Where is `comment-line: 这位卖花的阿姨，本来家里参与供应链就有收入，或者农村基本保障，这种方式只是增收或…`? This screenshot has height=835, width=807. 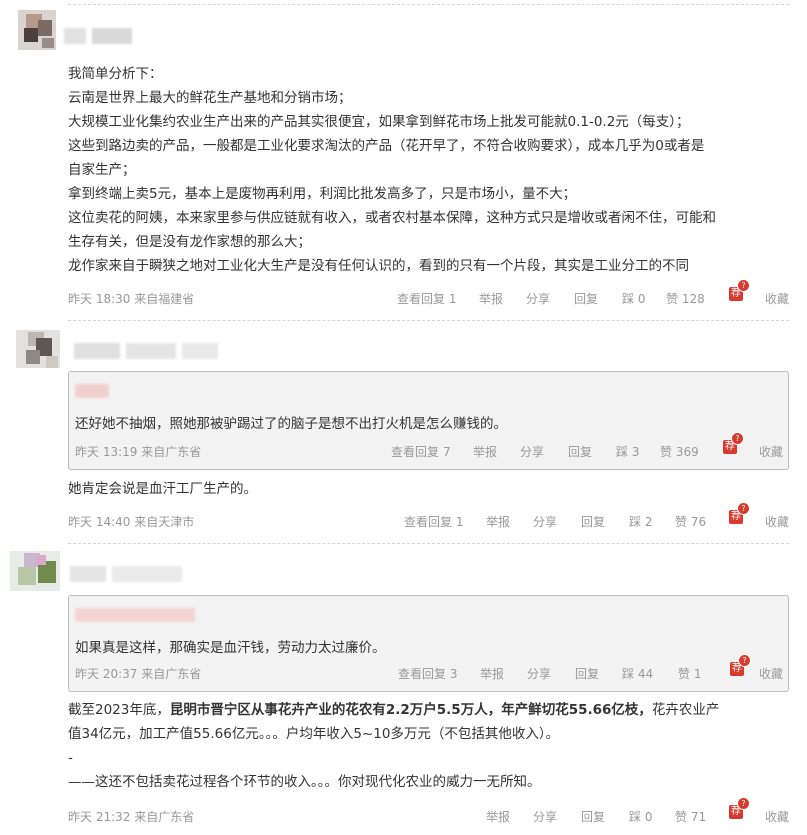 comment-line: 这位卖花的阿姨，本来家里参与供应链就有收入，或者农村基本保障，这种方式只是增收或… is located at coordinates (392, 218).